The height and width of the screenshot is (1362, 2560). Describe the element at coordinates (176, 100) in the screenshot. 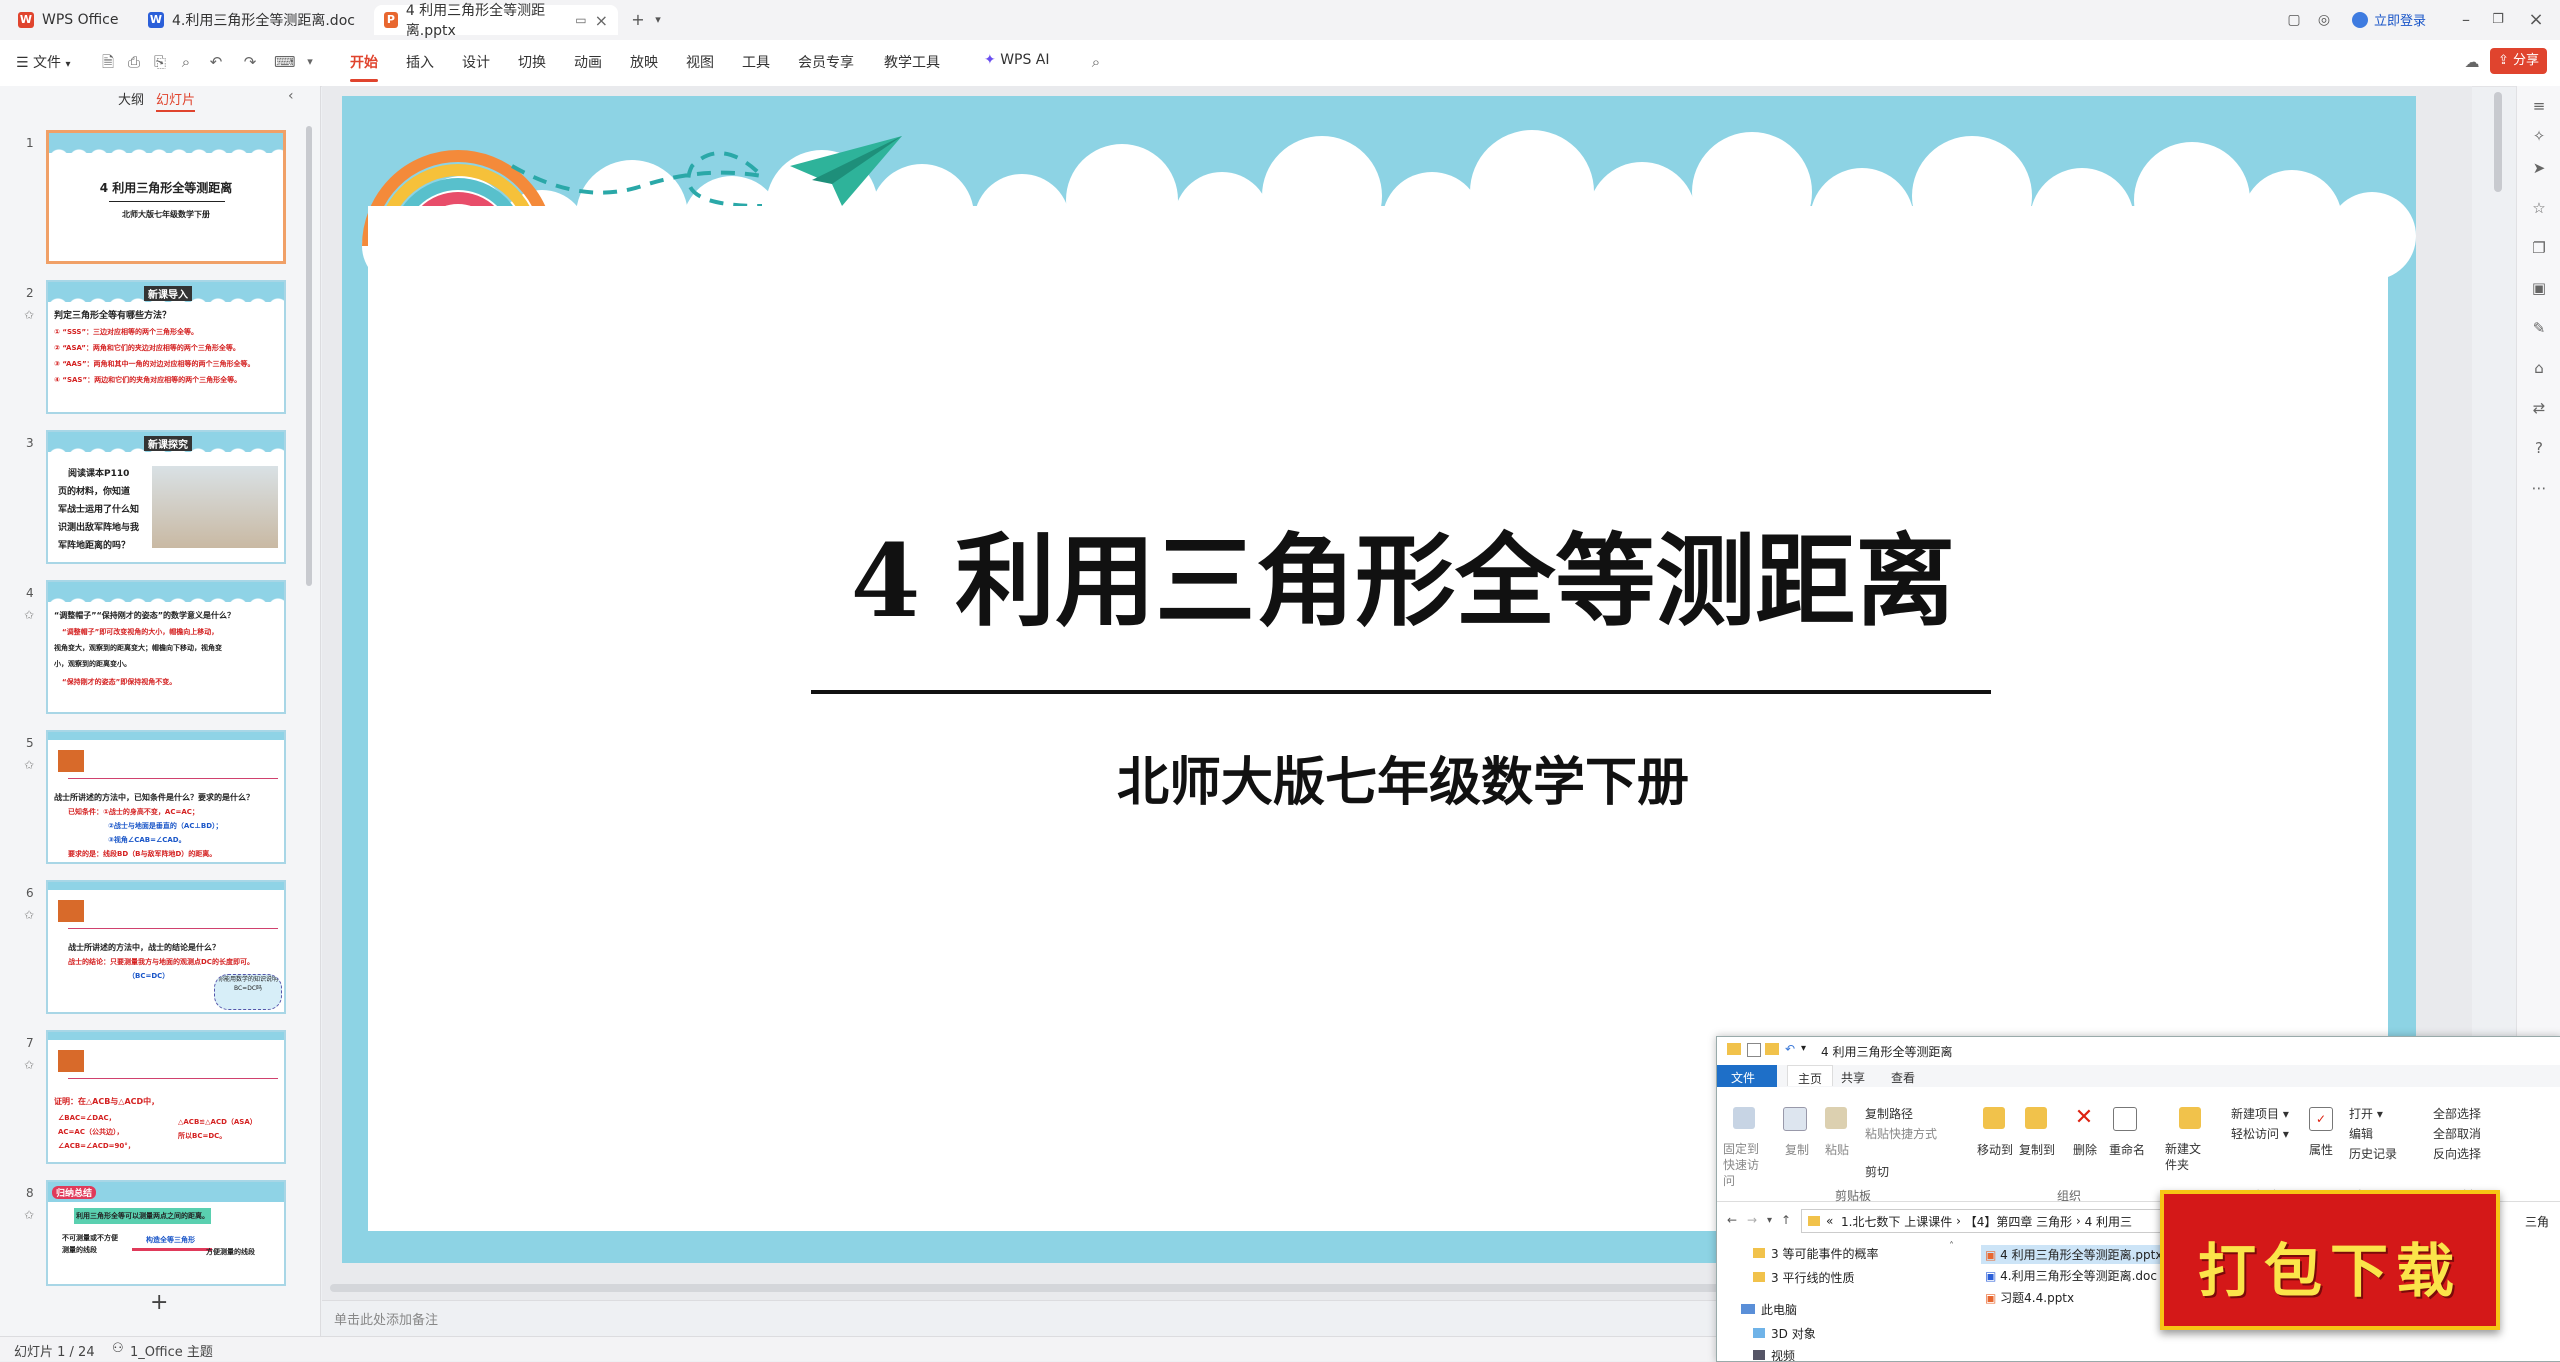

I see `tab-slides: 幻灯片` at that location.